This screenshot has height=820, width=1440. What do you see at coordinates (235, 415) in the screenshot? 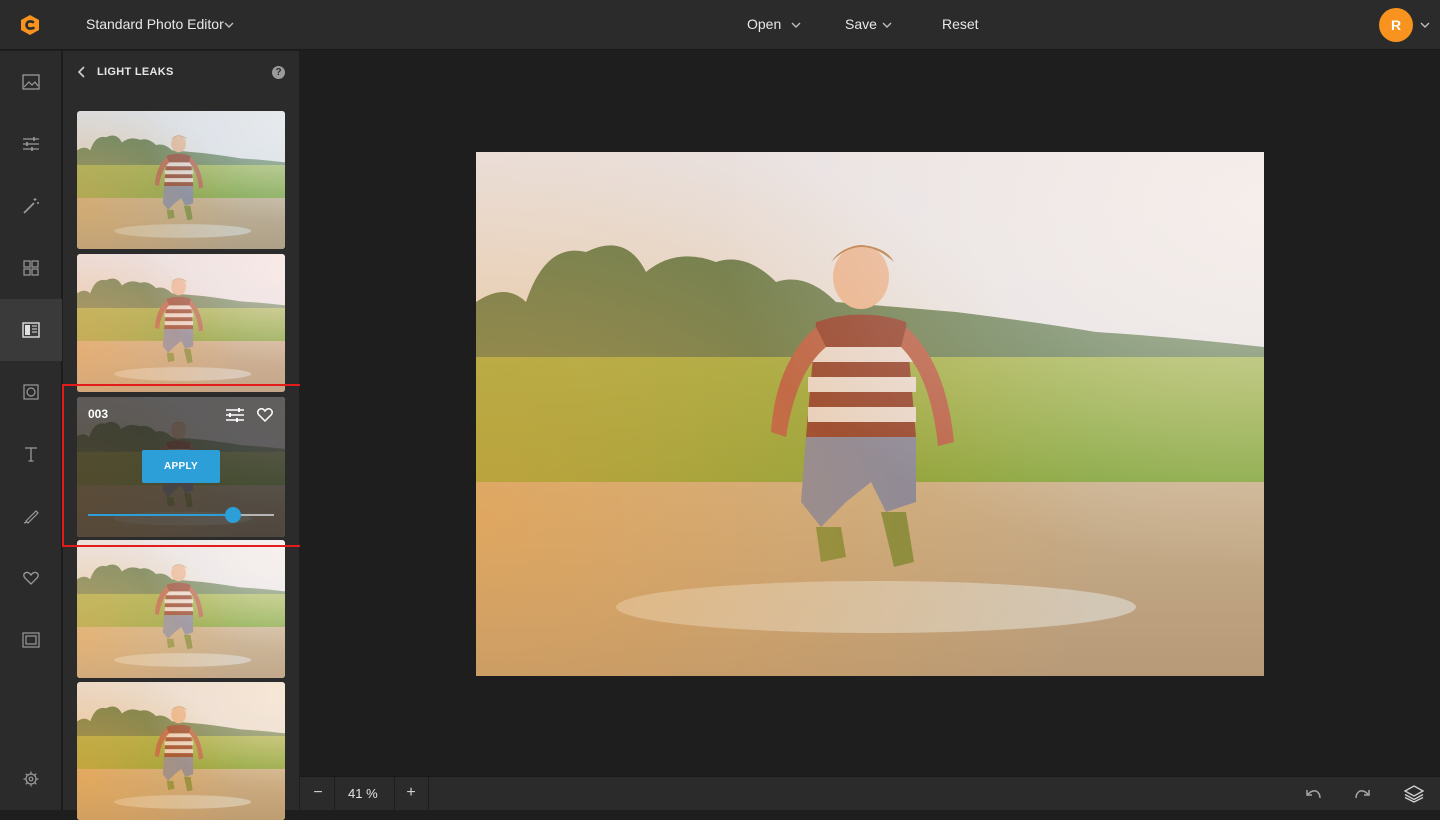
I see `adjust-settings-icon` at bounding box center [235, 415].